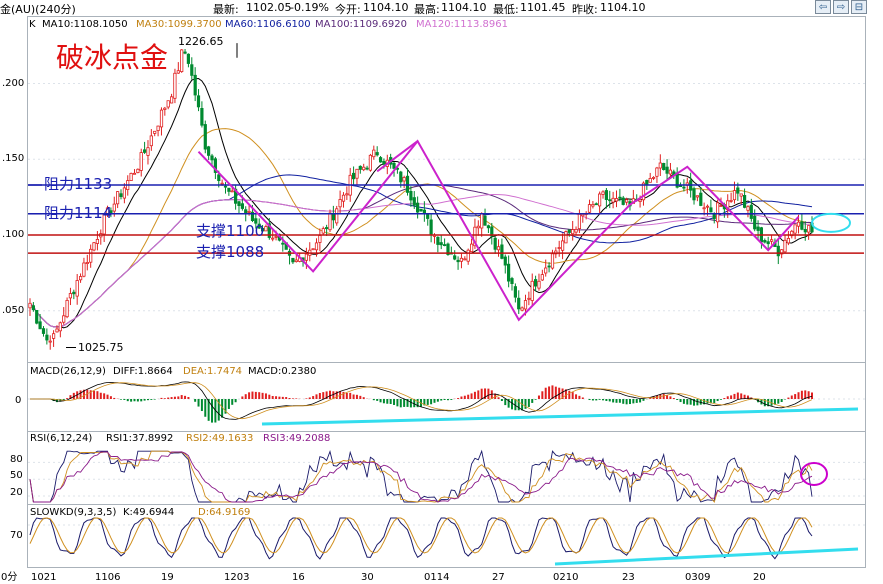 This screenshot has height=584, width=883. What do you see at coordinates (212, 371) in the screenshot?
I see `macd-legend-dea: DEA:1.7474` at bounding box center [212, 371].